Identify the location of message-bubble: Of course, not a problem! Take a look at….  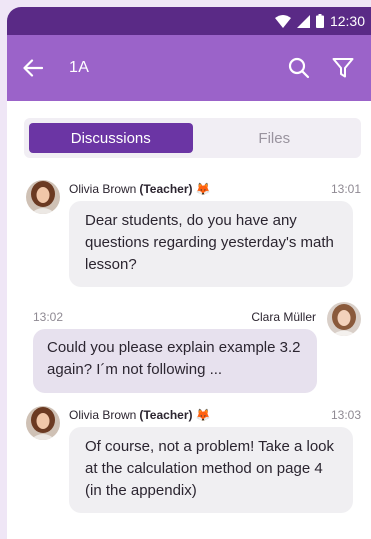
(211, 470).